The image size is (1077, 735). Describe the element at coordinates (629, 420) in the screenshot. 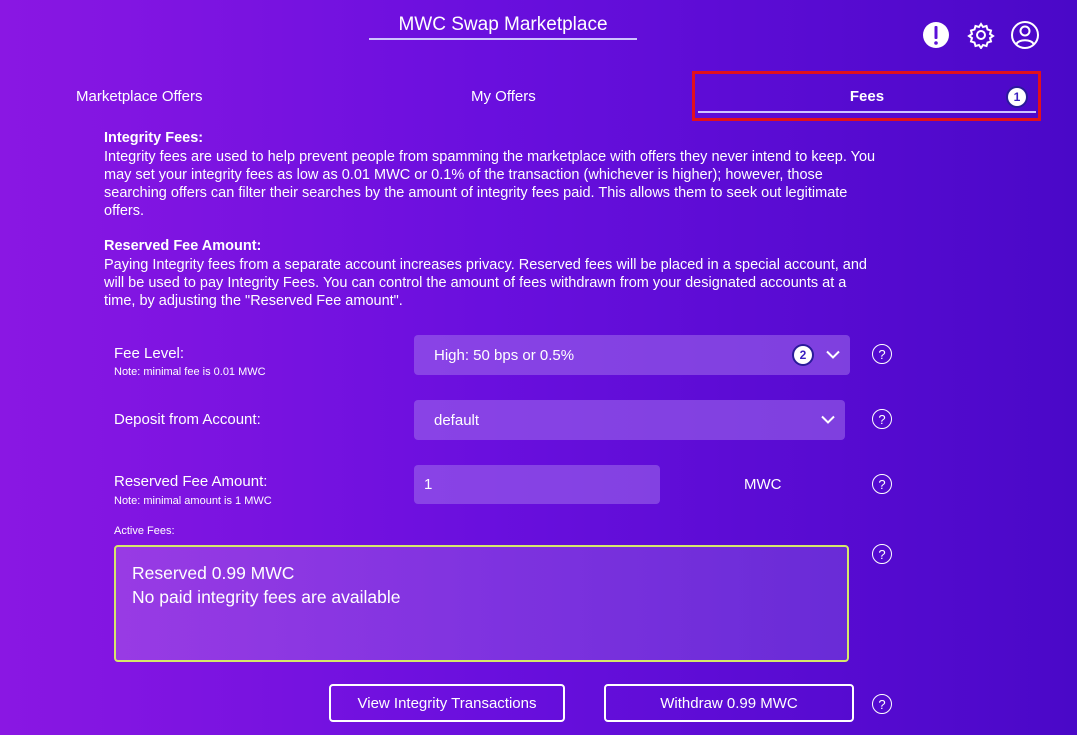

I see `deposit-account-select: default` at that location.